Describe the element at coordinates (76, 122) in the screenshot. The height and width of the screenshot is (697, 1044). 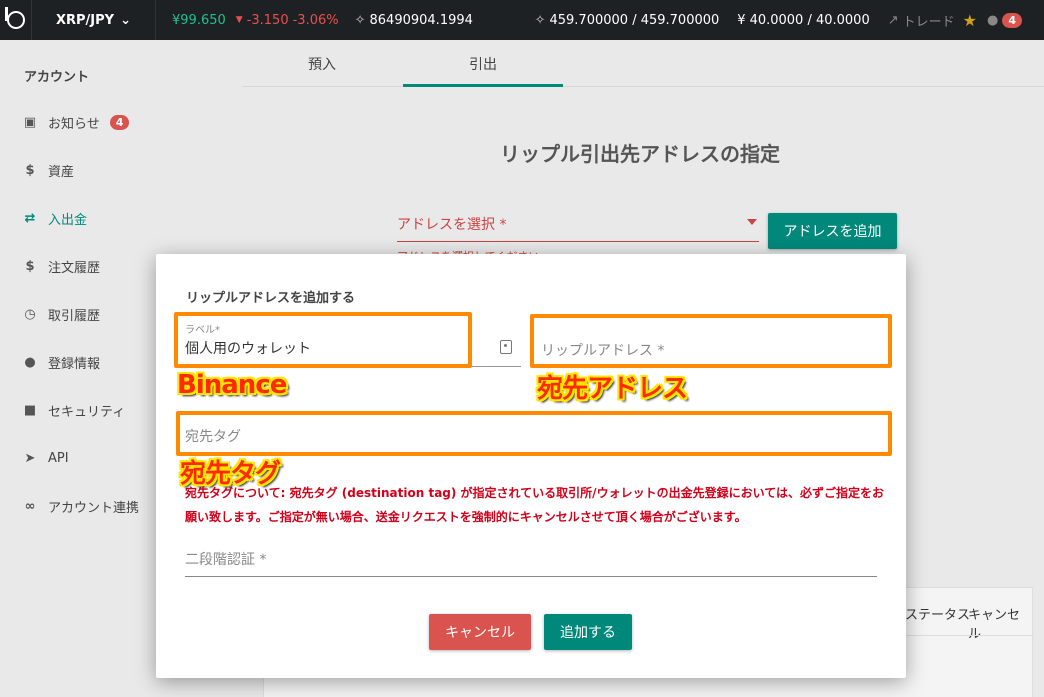
I see `sidebar-item-notices: ▣ お知らせ 4` at that location.